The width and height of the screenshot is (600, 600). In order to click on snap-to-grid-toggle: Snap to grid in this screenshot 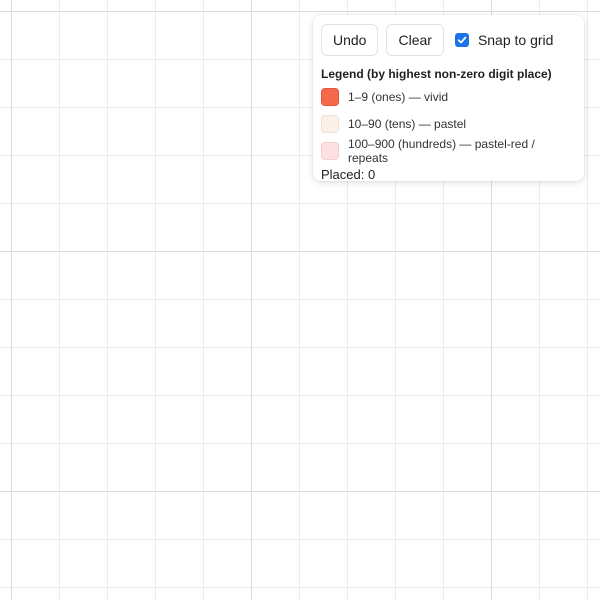, I will do `click(504, 40)`.